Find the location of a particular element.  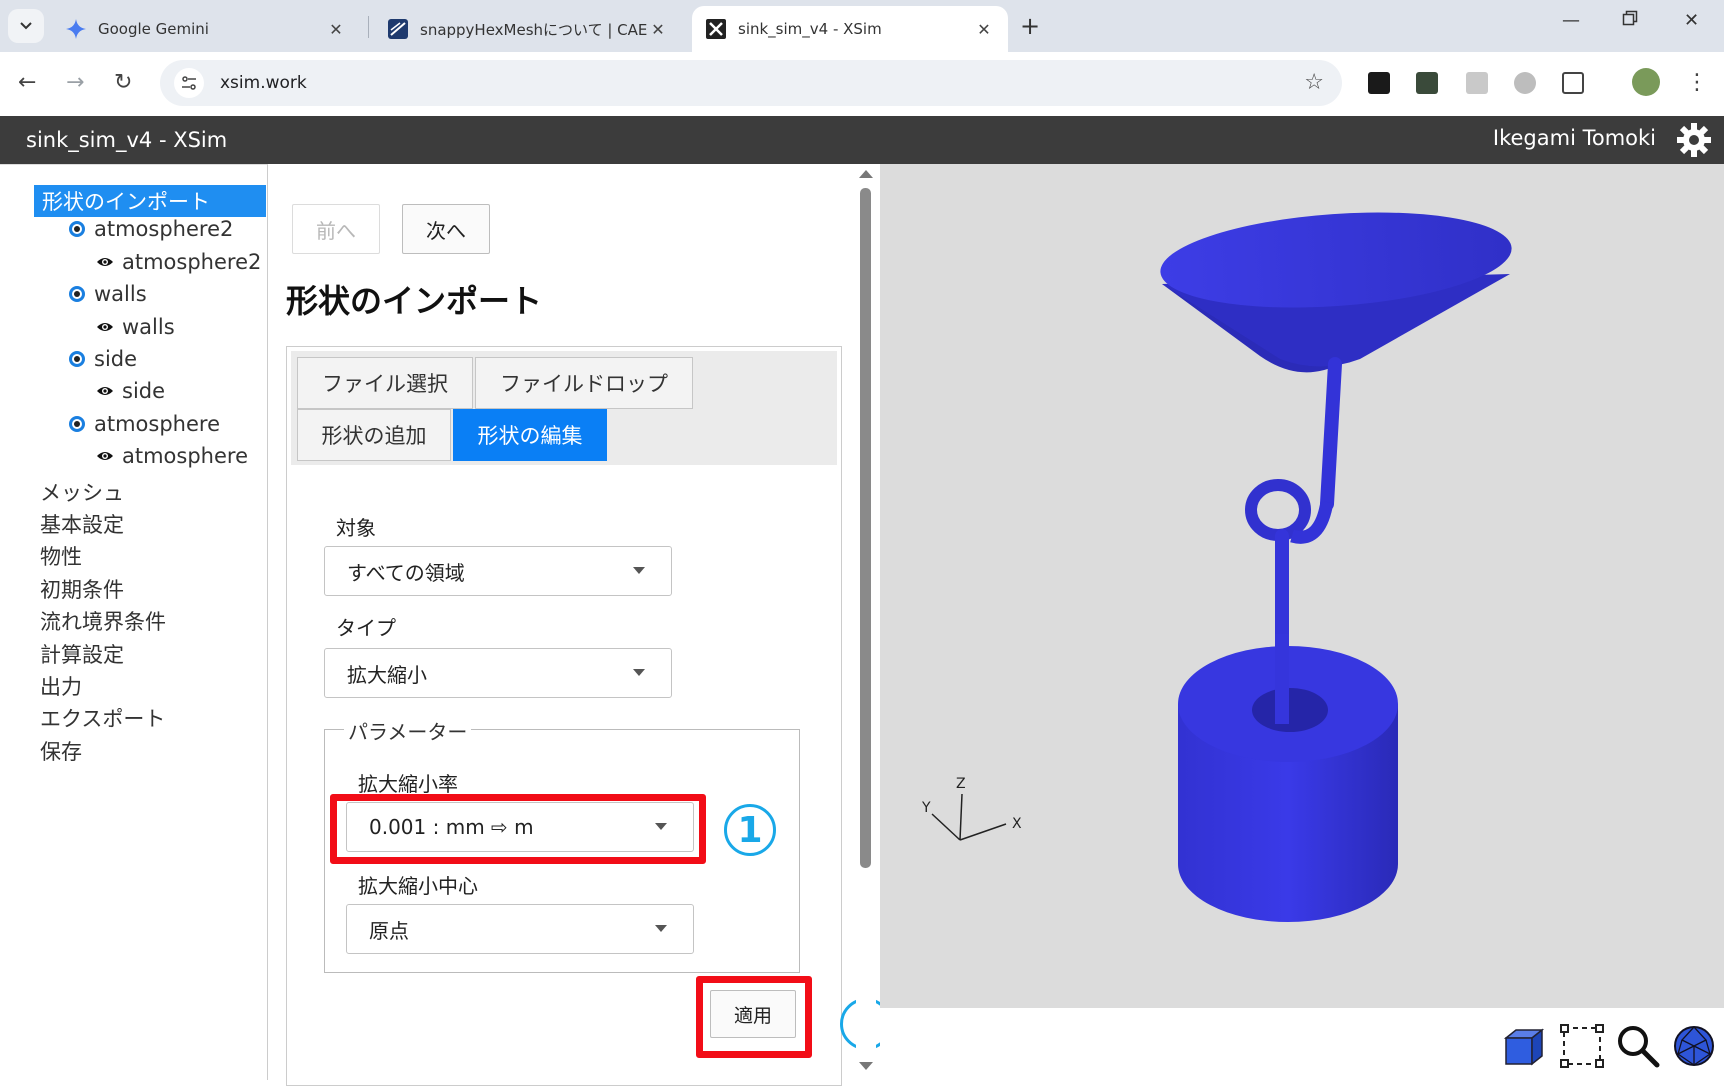

browser-tab-cae: snappyHexMeshについて | CAE辞 ✕ is located at coordinates (528, 29).